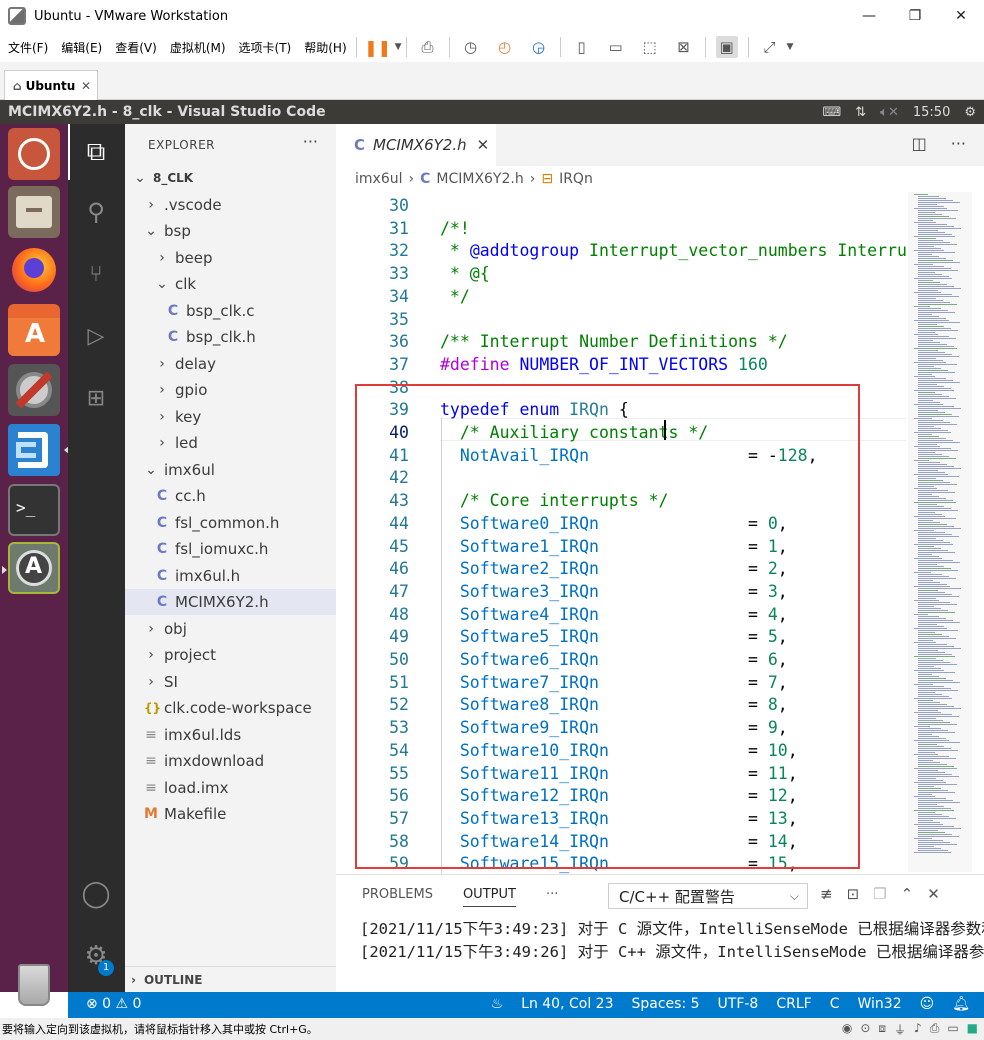  Describe the element at coordinates (576, 179) in the screenshot. I see `breadcrumb-symbol: IRQn` at that location.